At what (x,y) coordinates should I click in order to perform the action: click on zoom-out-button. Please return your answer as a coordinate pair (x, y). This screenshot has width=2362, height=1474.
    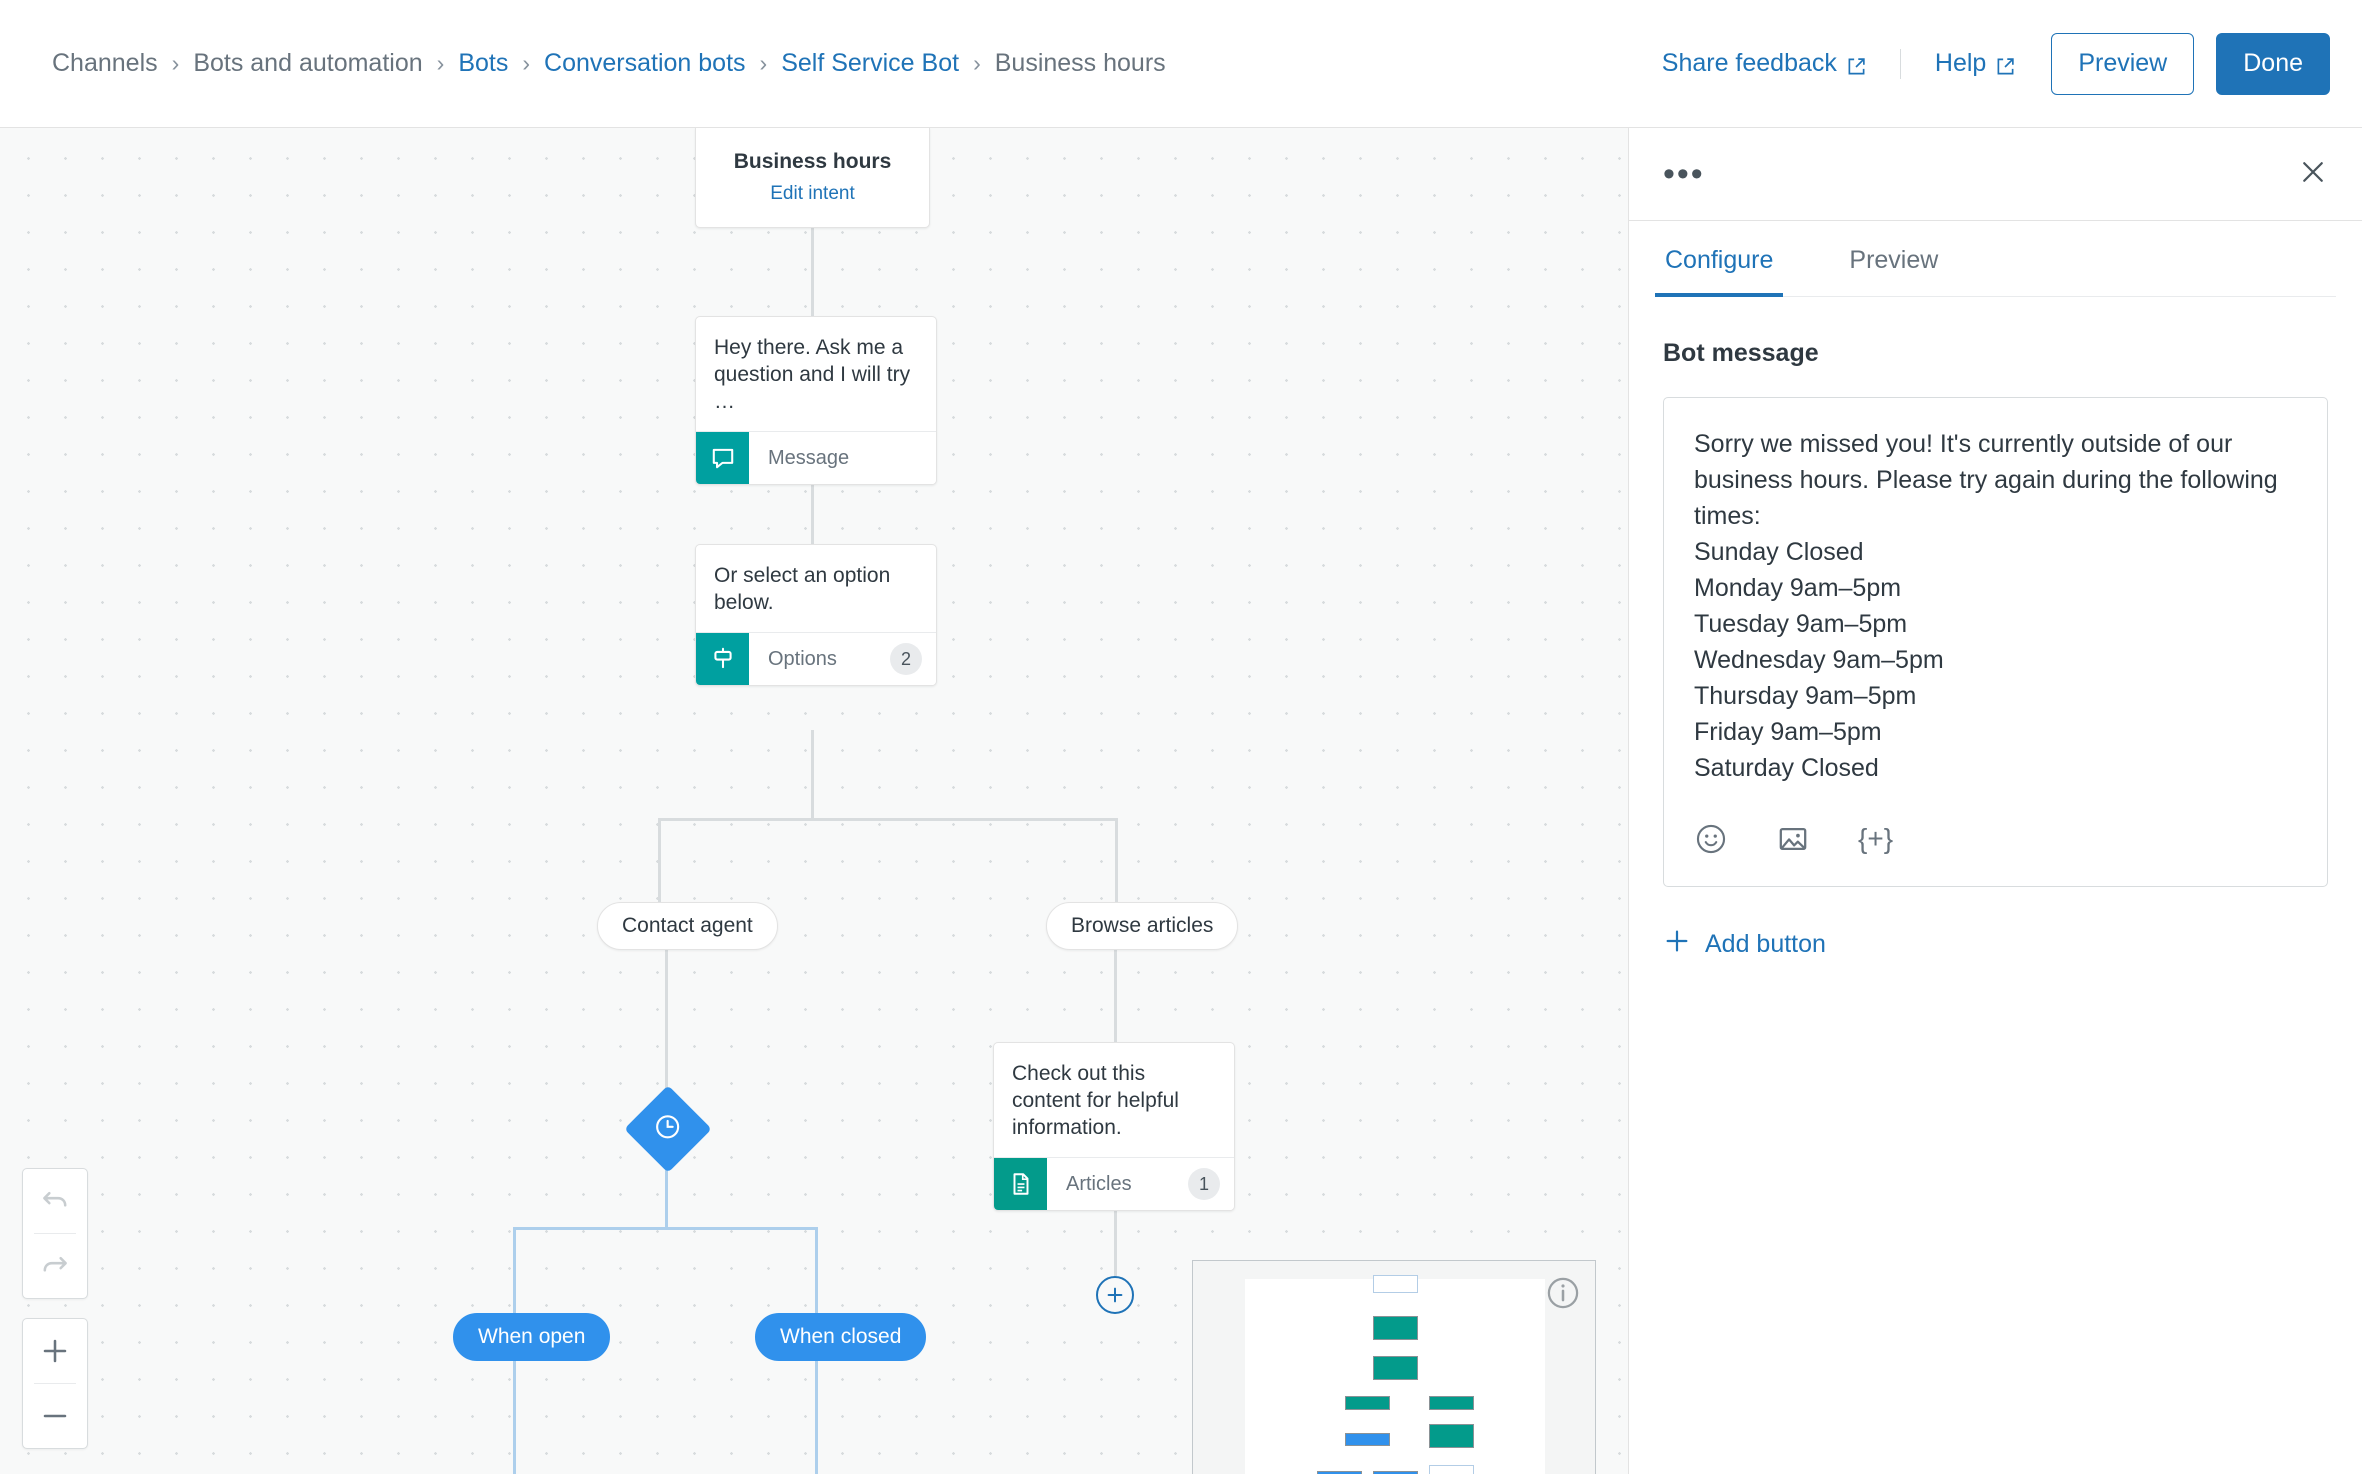
    Looking at the image, I should click on (55, 1416).